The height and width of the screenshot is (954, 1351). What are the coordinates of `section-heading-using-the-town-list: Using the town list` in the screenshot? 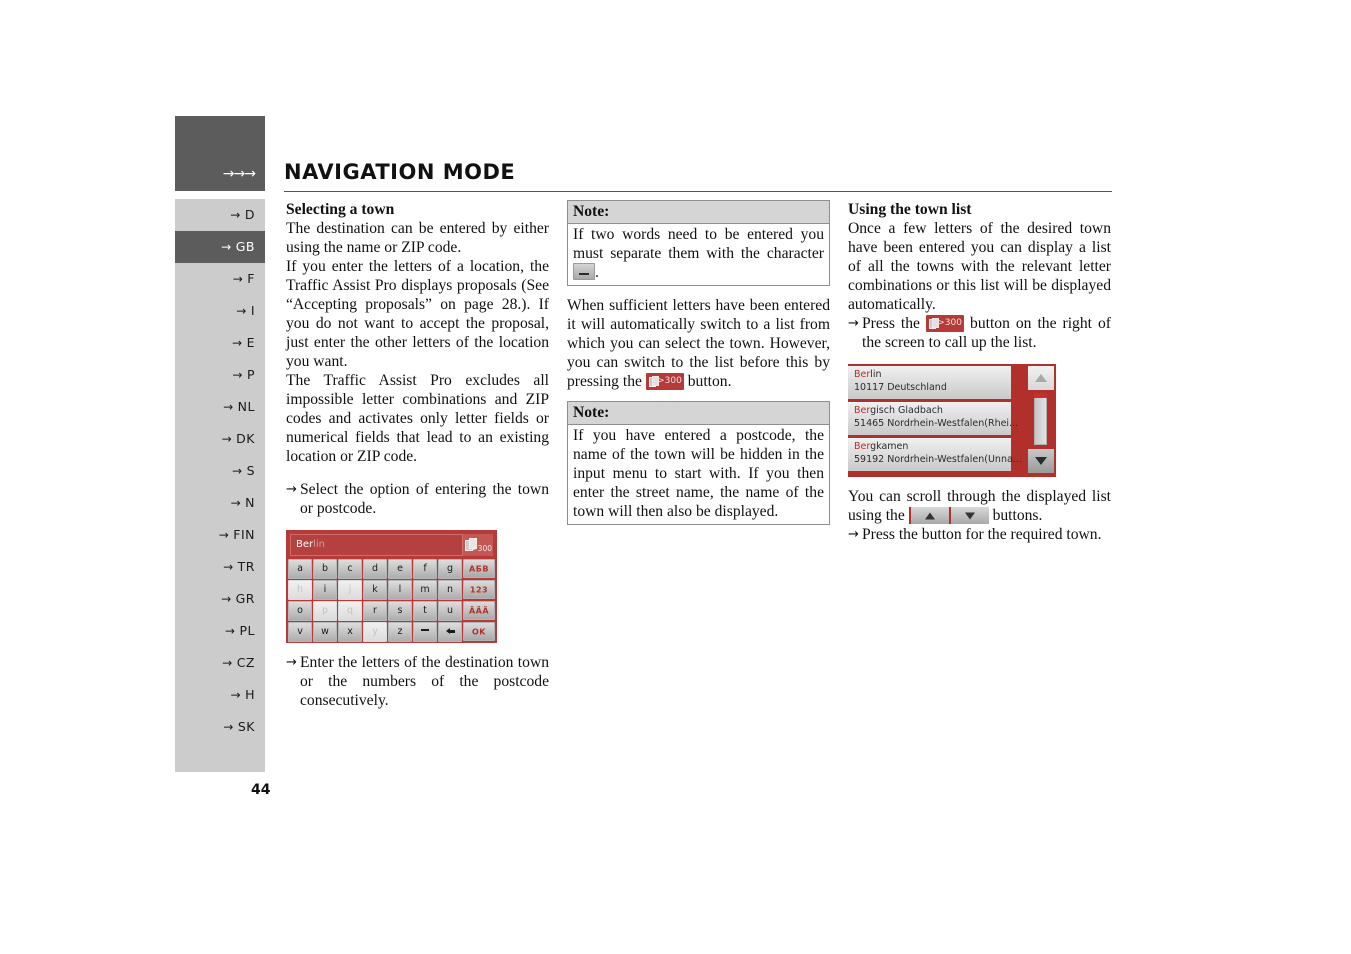 It's located at (910, 209).